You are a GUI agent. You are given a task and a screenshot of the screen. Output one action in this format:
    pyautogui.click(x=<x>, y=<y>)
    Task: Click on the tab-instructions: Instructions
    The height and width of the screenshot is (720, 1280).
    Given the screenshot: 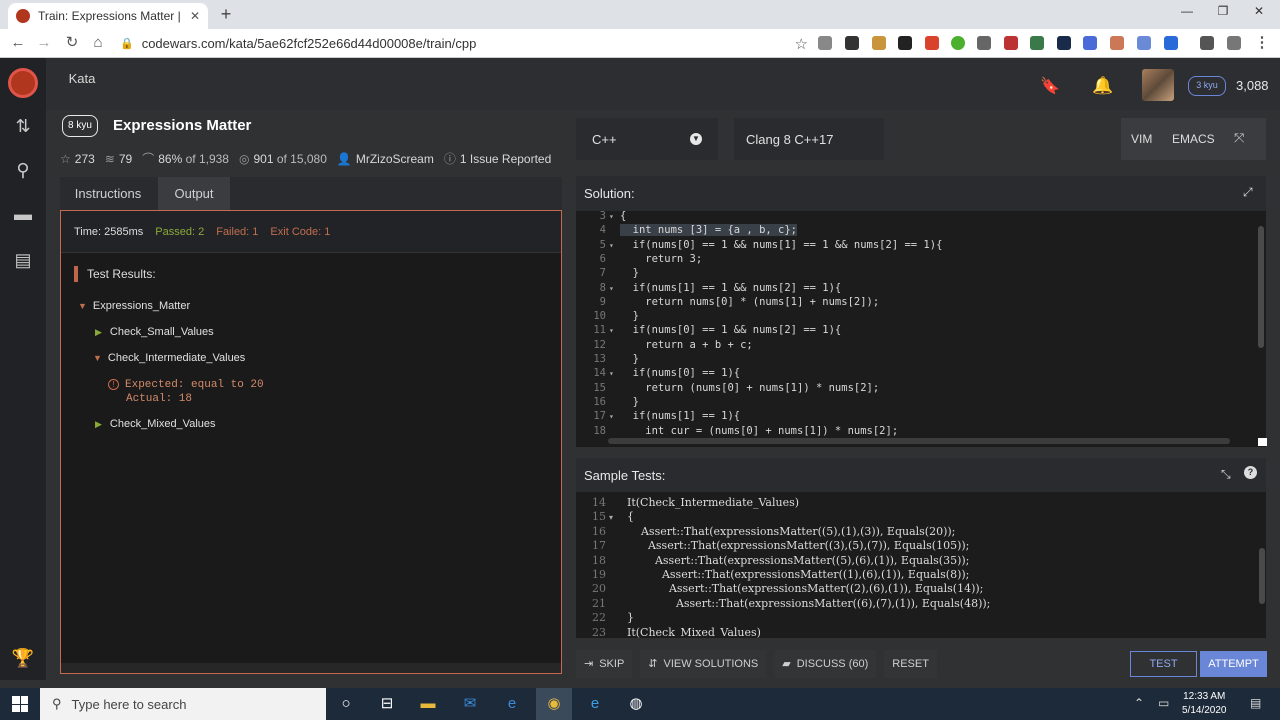 What is the action you would take?
    pyautogui.click(x=108, y=193)
    